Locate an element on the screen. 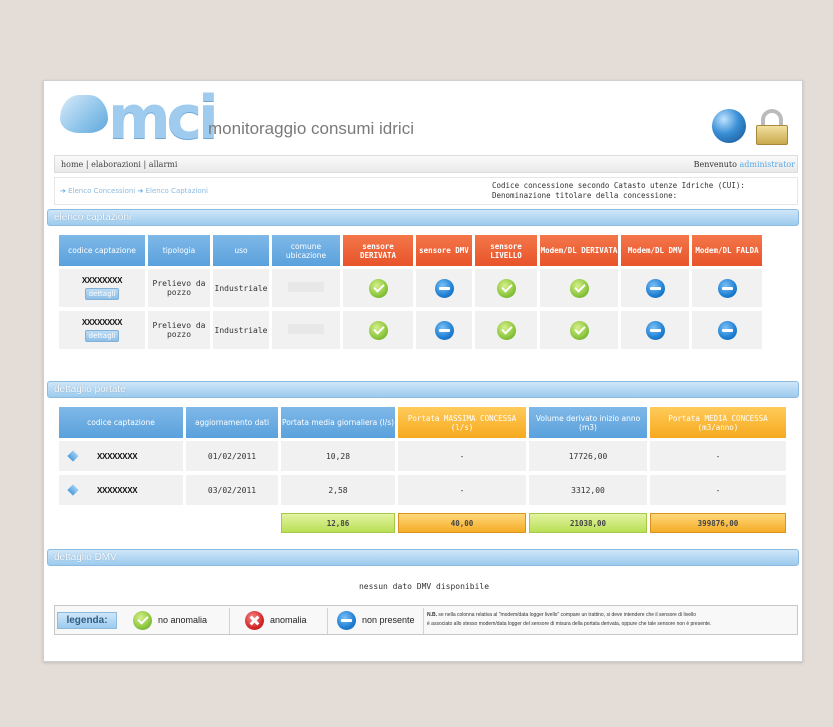 Image resolution: width=833 pixels, height=727 pixels. nav-allarmi-link: allarmi is located at coordinates (163, 164).